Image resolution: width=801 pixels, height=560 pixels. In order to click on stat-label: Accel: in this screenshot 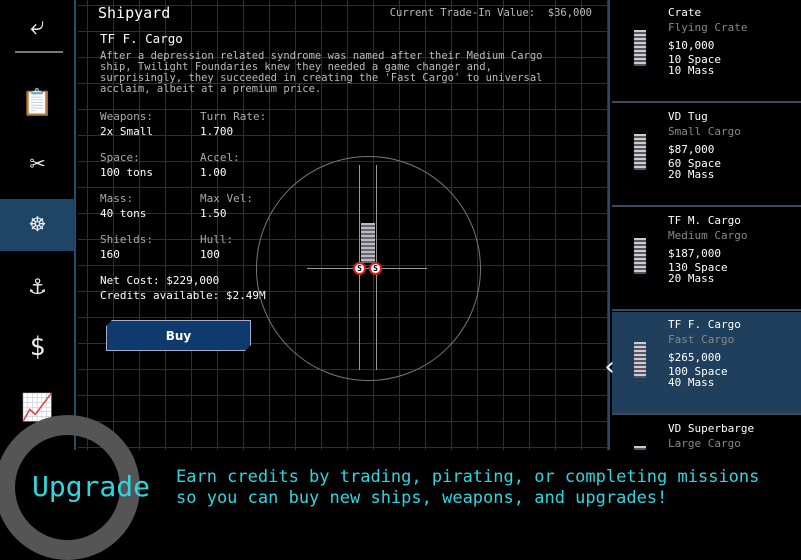, I will do `click(220, 157)`.